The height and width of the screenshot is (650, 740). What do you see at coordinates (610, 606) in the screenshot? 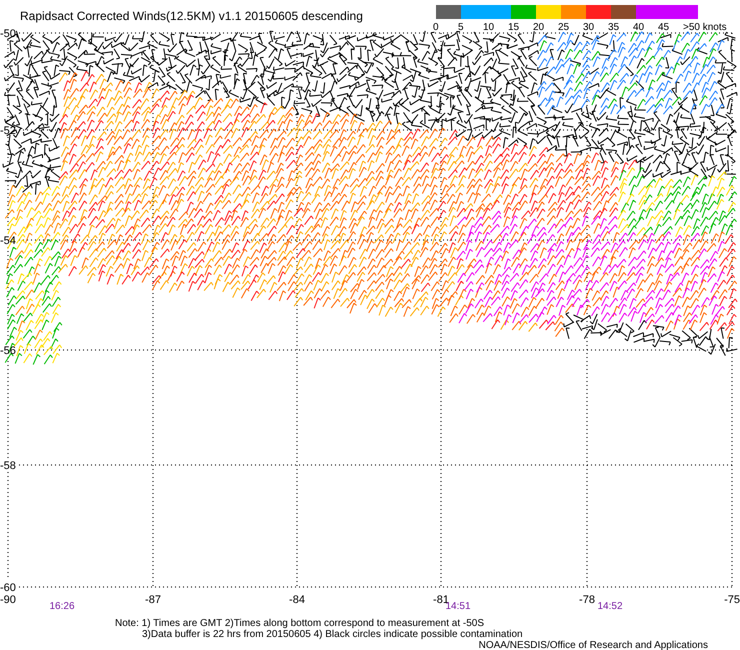
I see `time-label: 14:52` at bounding box center [610, 606].